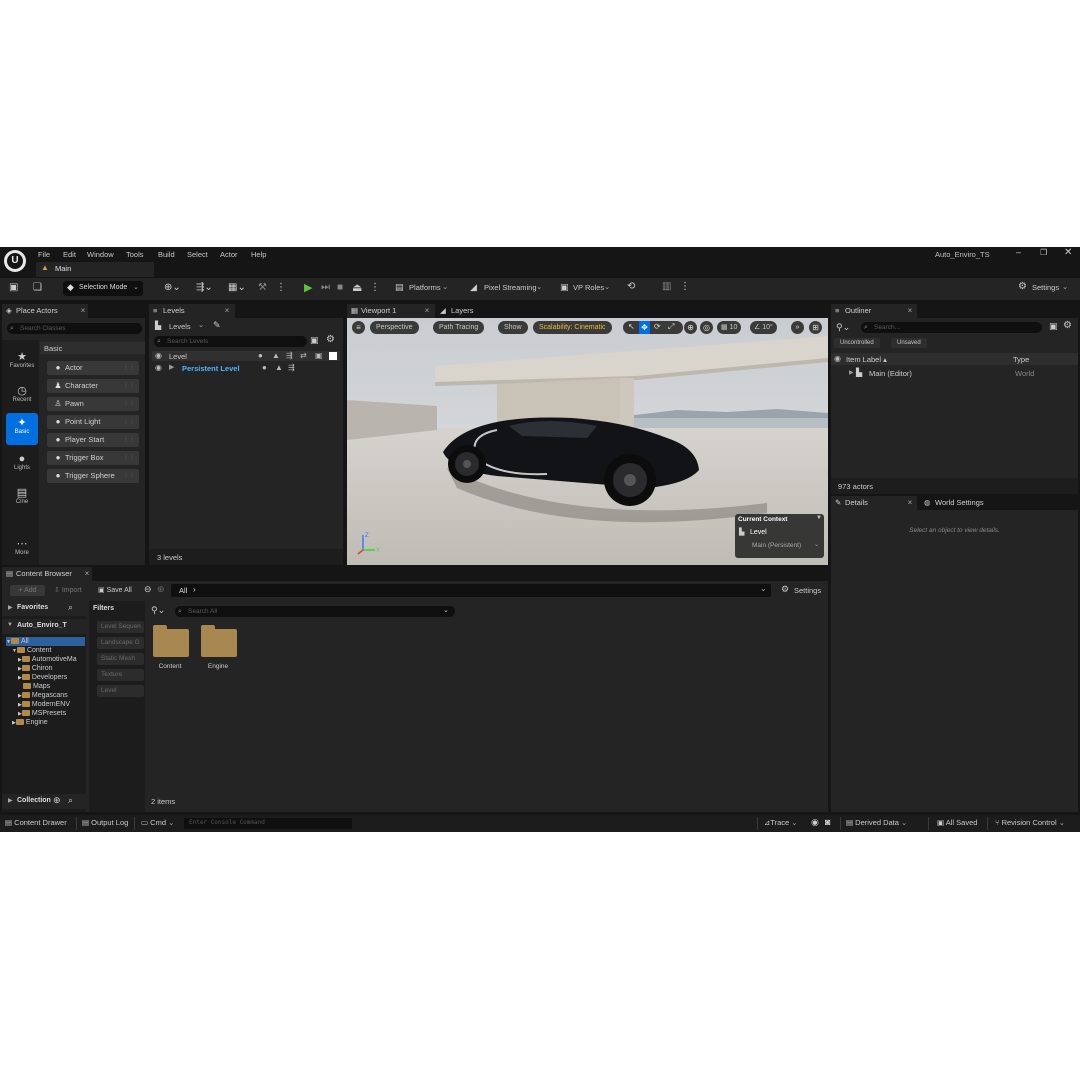  I want to click on tab-content-browser: ▤ Content Browser, so click(47, 574).